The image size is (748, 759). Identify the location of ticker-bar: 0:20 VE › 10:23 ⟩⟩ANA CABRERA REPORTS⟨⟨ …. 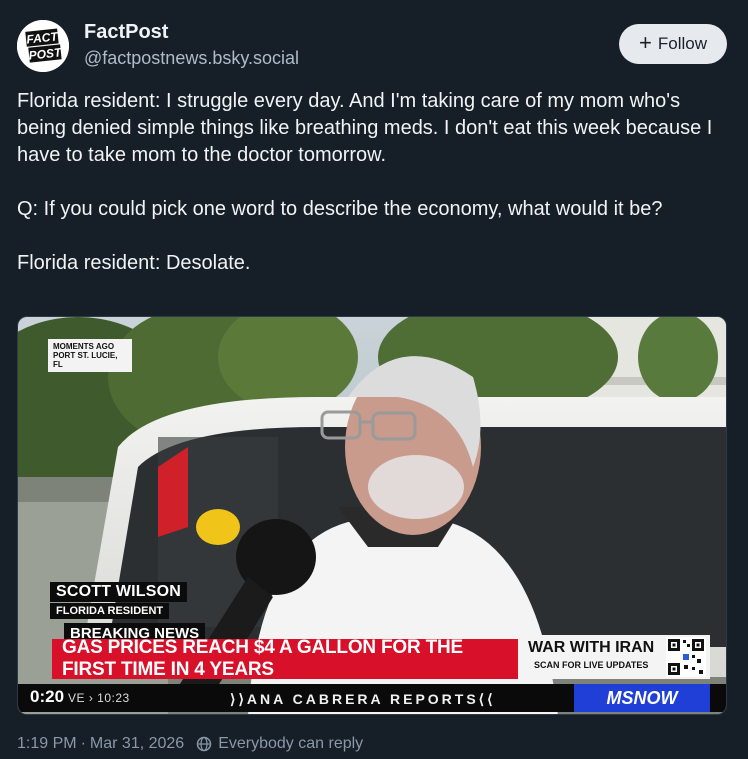
(372, 698).